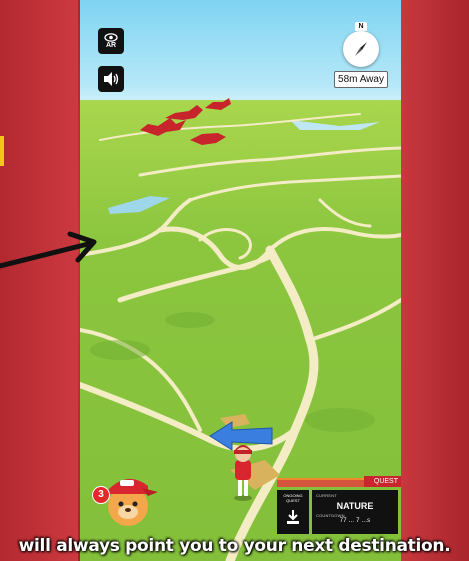 The width and height of the screenshot is (469, 561). Describe the element at coordinates (435, 280) in the screenshot. I see `video-frame-right` at that location.